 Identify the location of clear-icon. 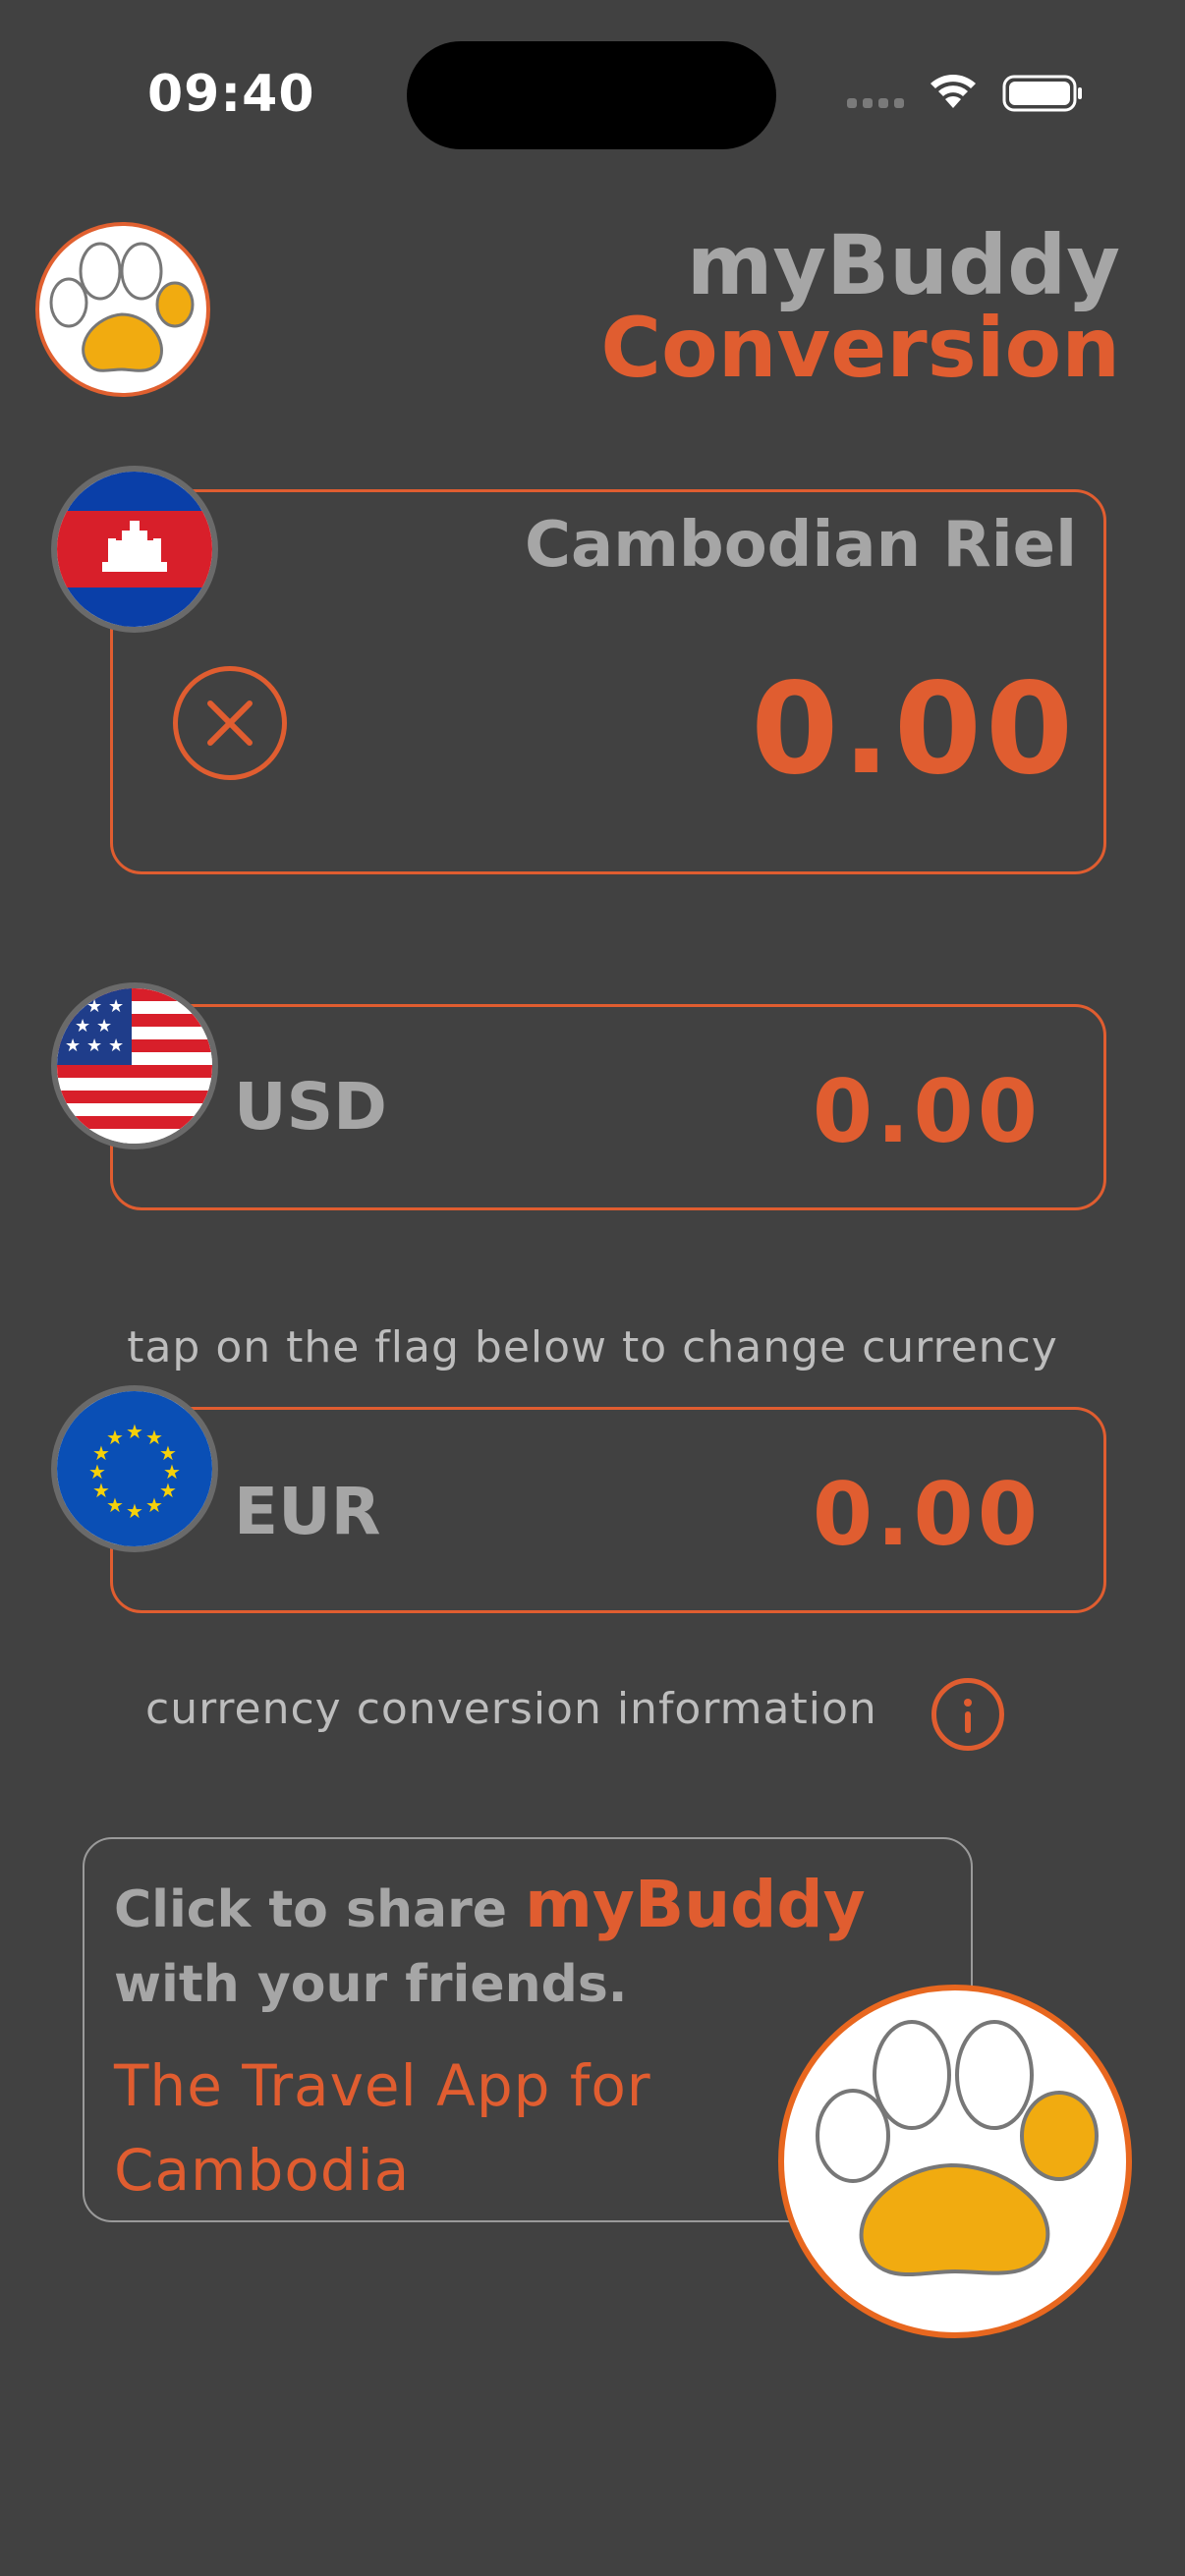
(230, 723).